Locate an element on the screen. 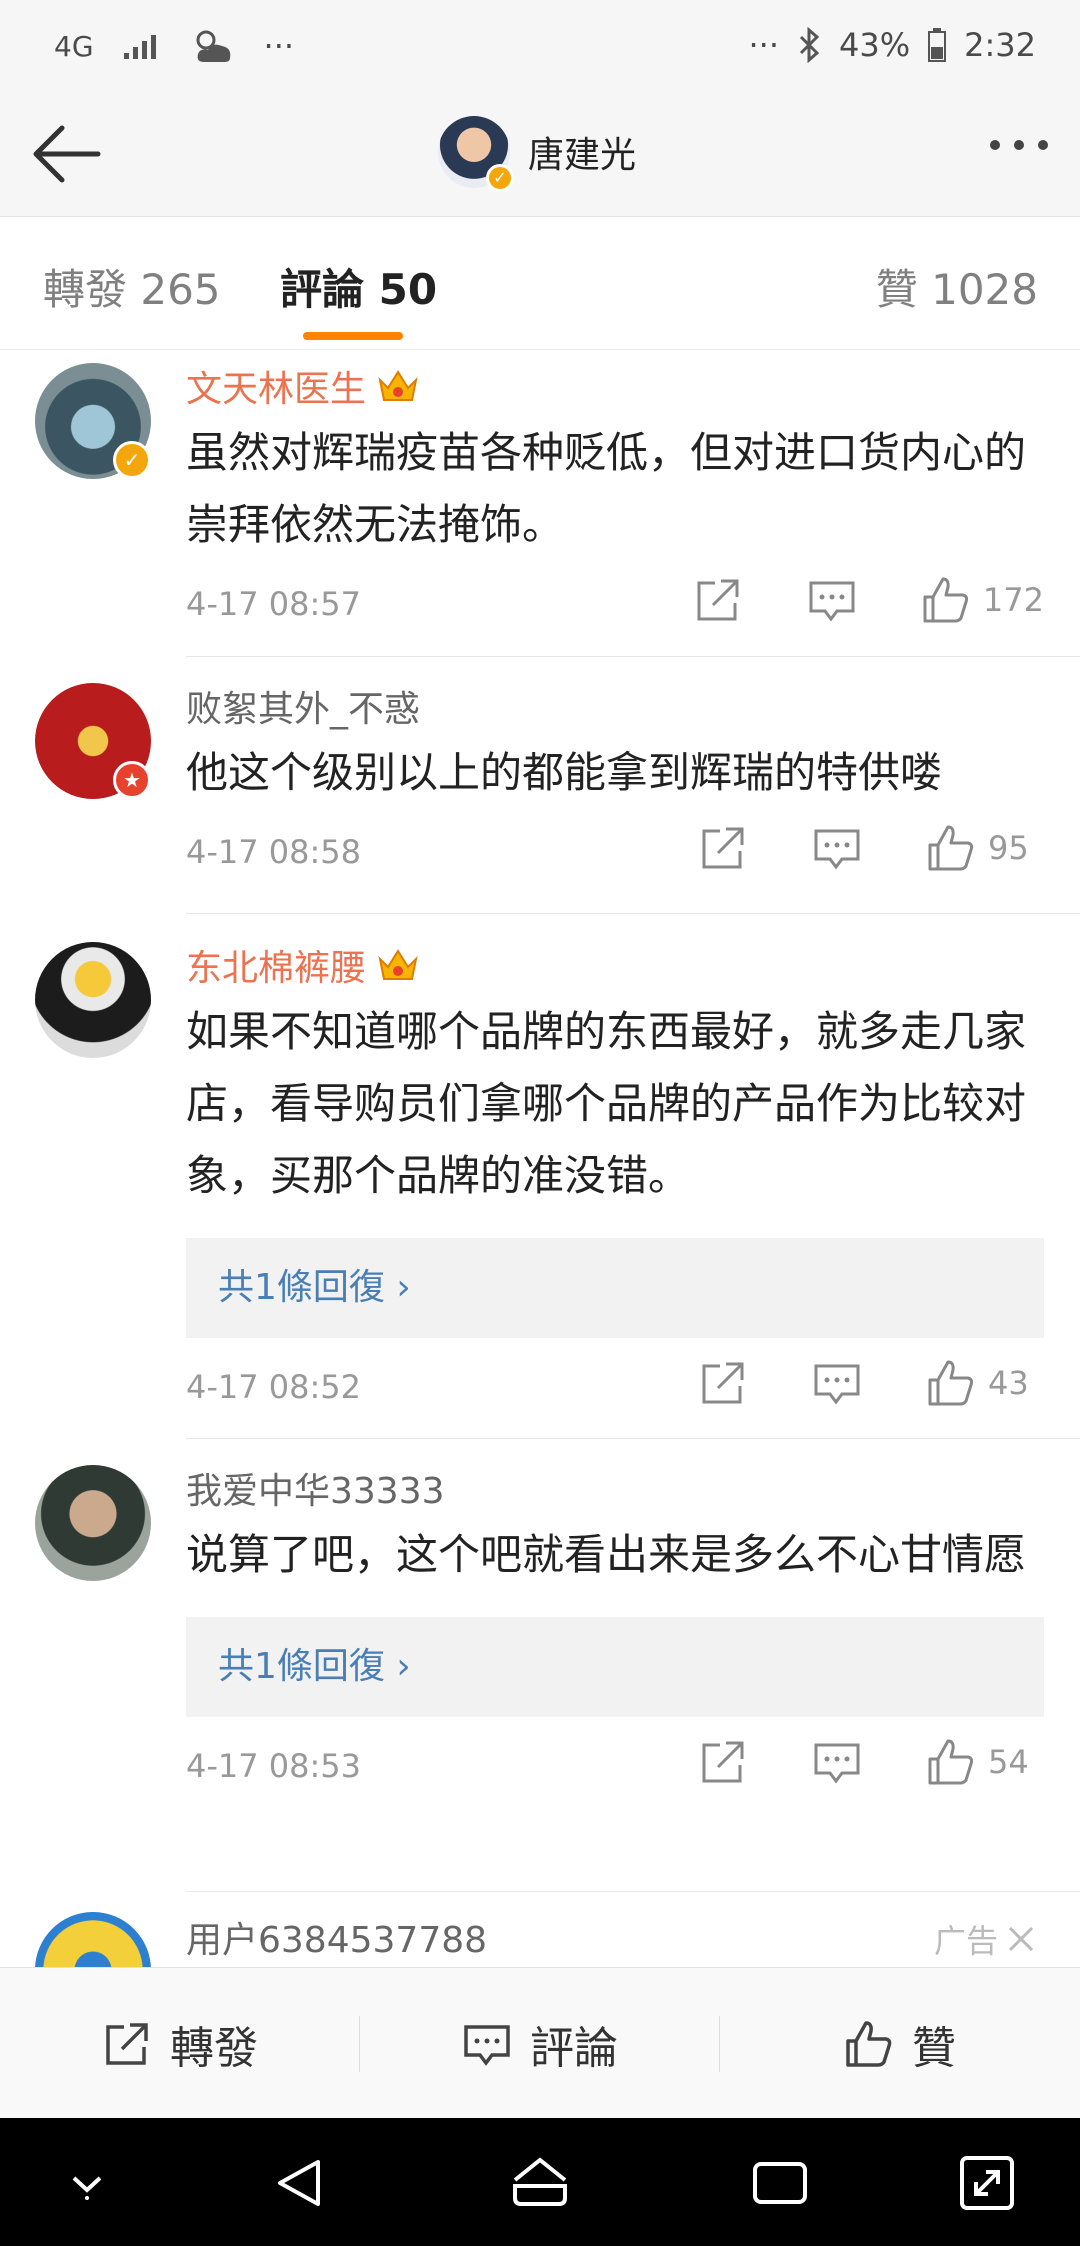  comment-icon is located at coordinates (487, 2045).